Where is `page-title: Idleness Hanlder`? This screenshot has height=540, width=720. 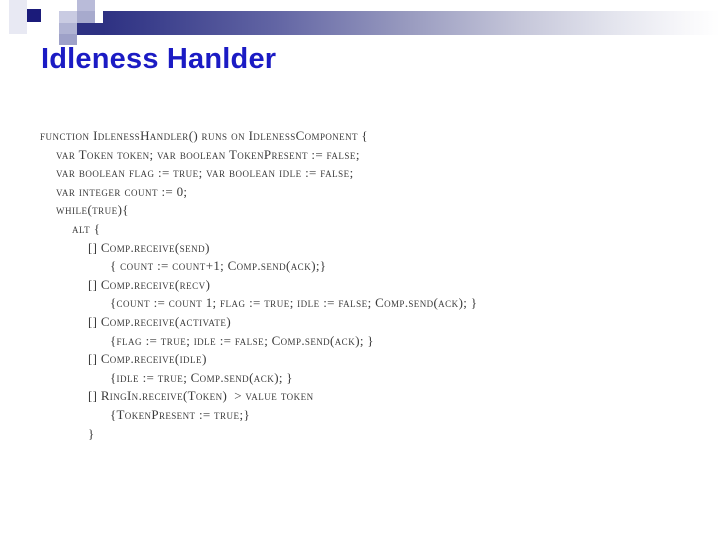
page-title: Idleness Hanlder is located at coordinates (159, 59).